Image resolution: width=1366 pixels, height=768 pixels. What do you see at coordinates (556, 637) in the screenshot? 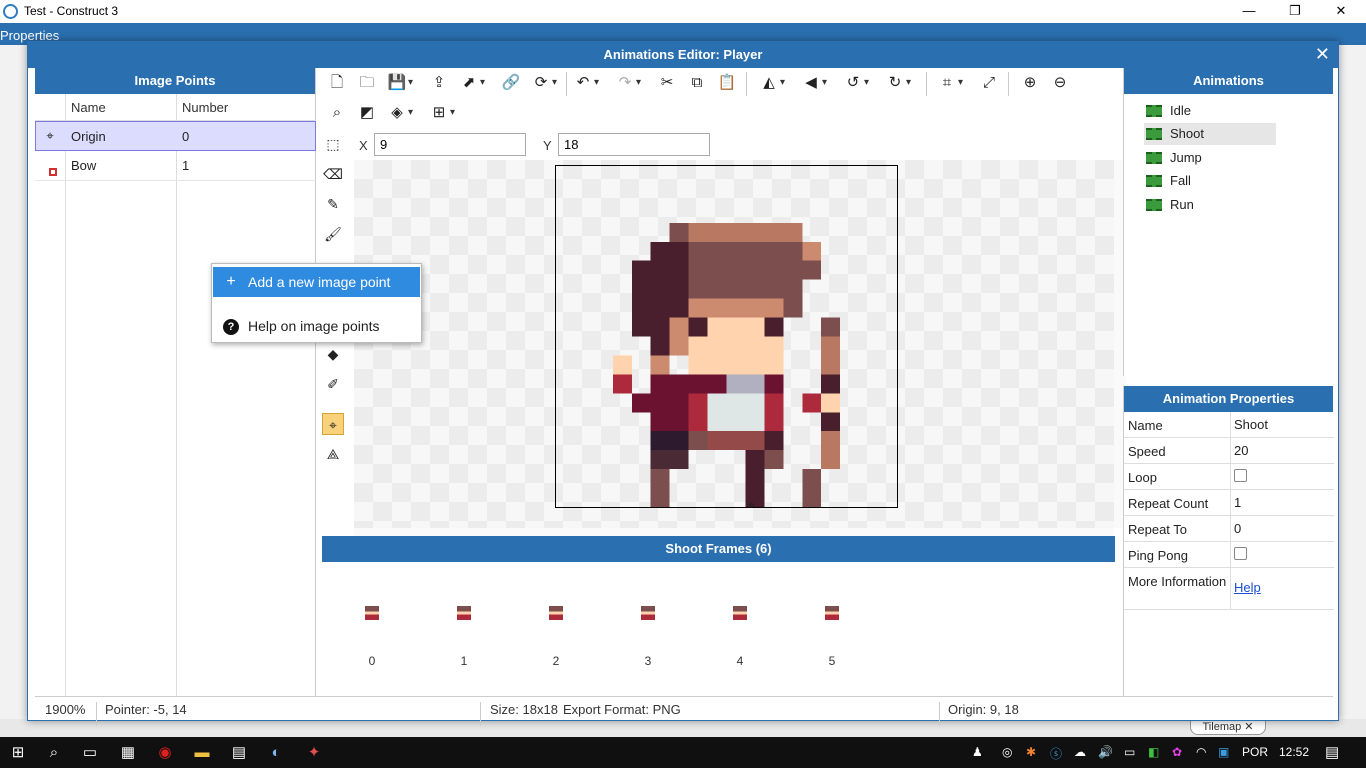
I see `frame-thumbnail: 2` at bounding box center [556, 637].